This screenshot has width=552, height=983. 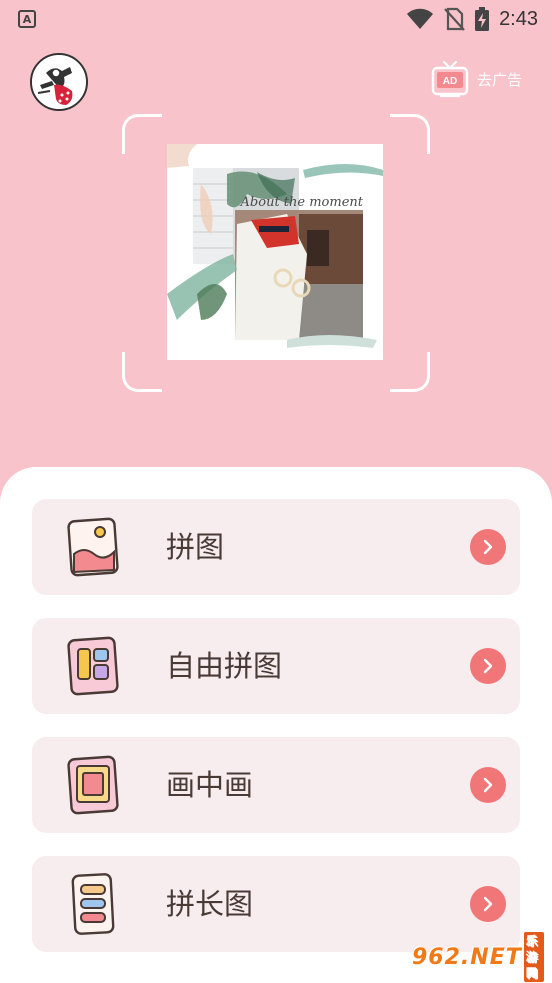 I want to click on menu-item-collage-arrow, so click(x=488, y=547).